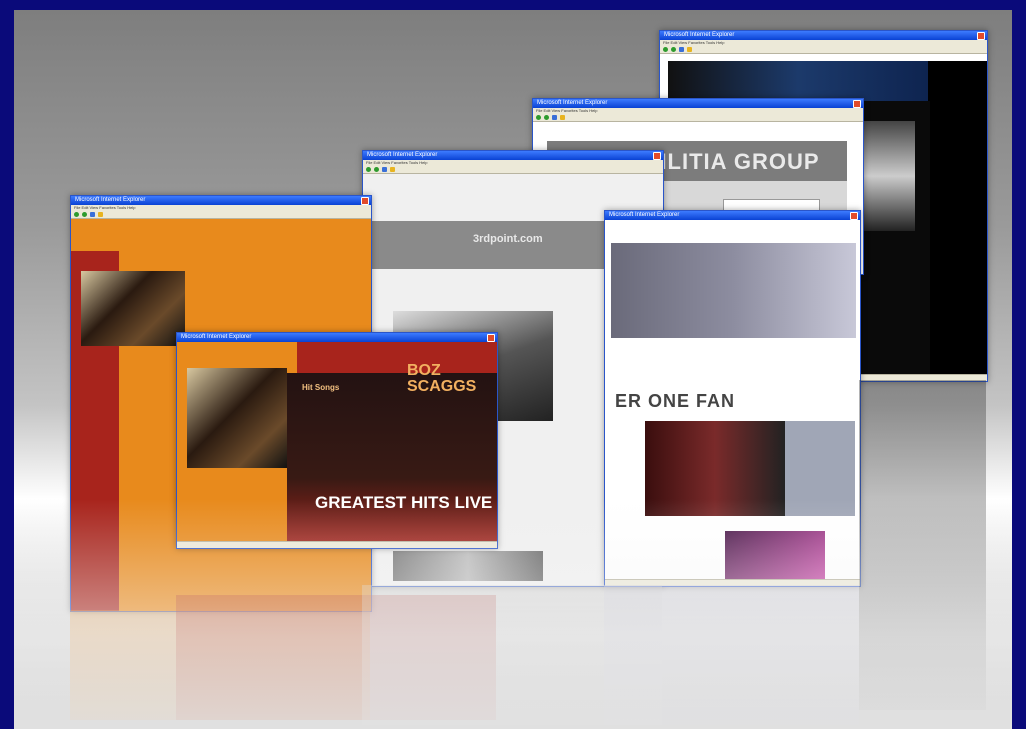  Describe the element at coordinates (392, 460) in the screenshot. I see `track-list-area` at that location.